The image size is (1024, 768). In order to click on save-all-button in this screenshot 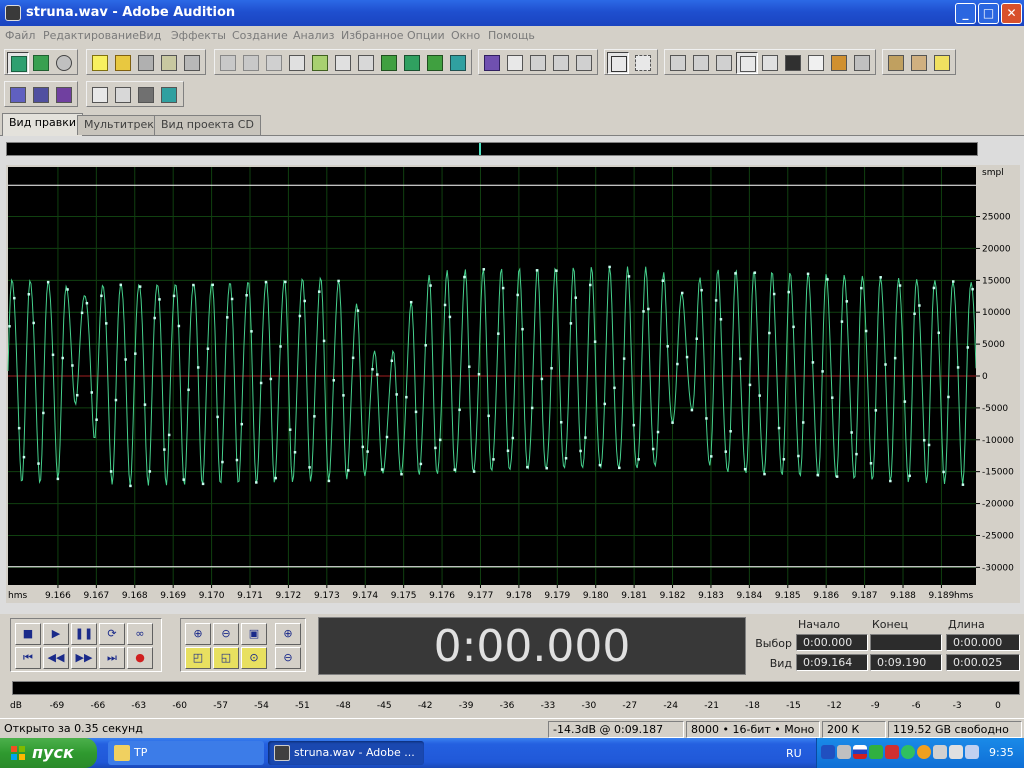, I will do `click(192, 63)`.